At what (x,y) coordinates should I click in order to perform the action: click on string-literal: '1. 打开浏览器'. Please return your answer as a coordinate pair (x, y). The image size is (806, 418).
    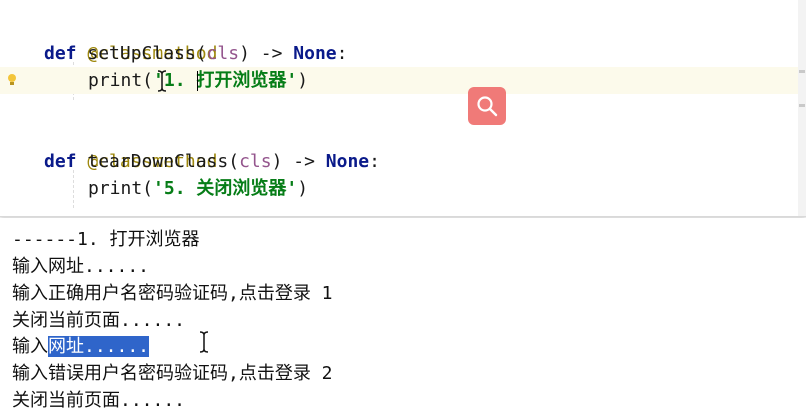
    Looking at the image, I should click on (225, 80).